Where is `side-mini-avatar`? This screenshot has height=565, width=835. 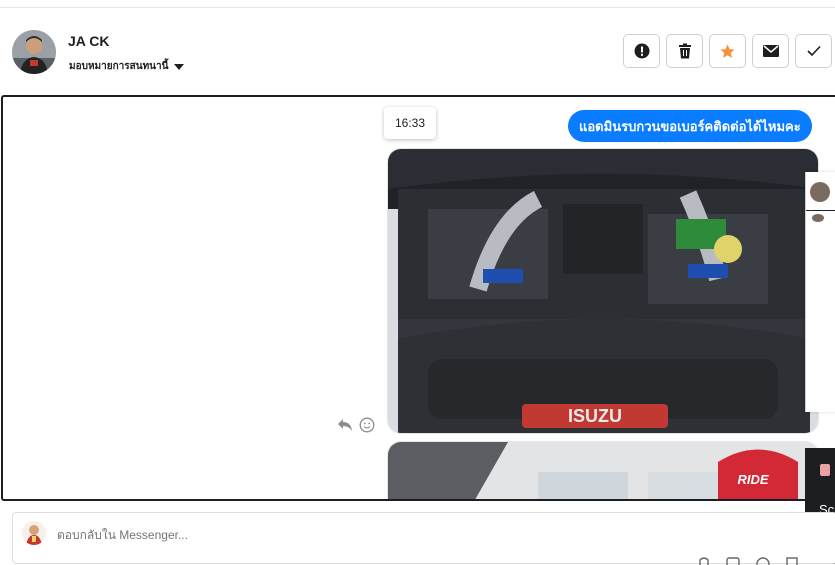
side-mini-avatar is located at coordinates (818, 218).